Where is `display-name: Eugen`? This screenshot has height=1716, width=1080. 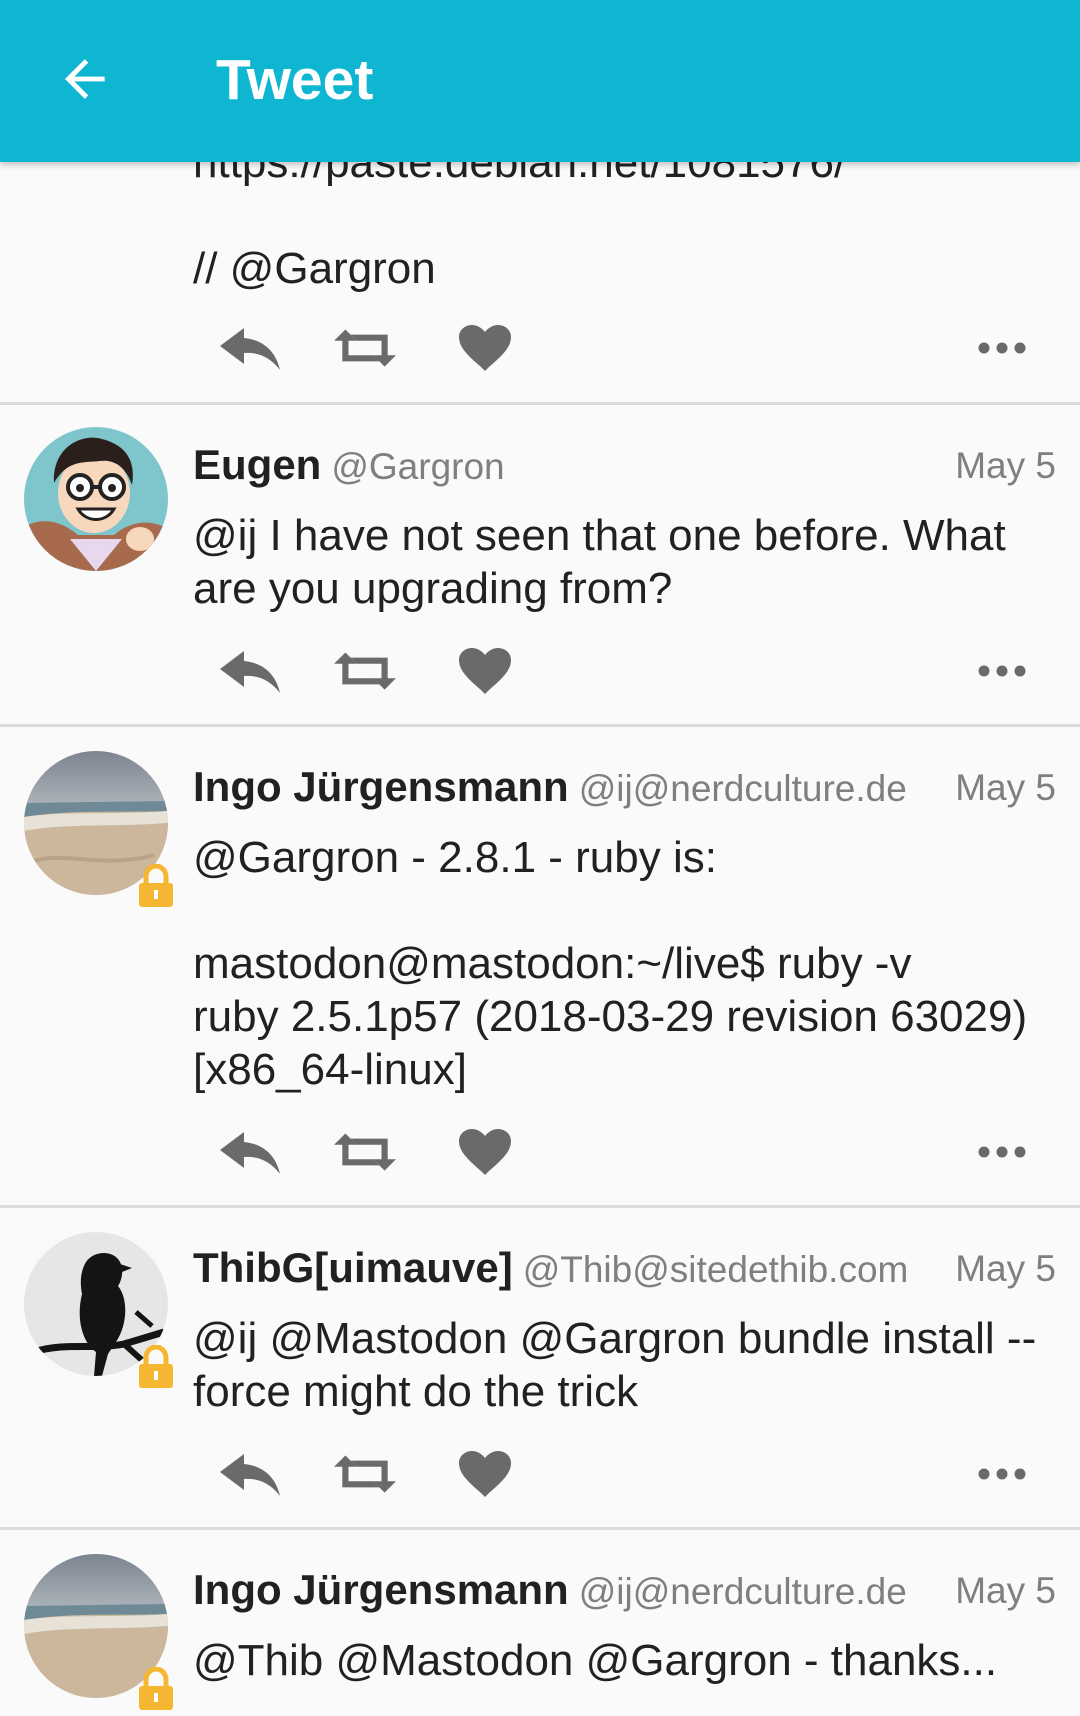 display-name: Eugen is located at coordinates (257, 464).